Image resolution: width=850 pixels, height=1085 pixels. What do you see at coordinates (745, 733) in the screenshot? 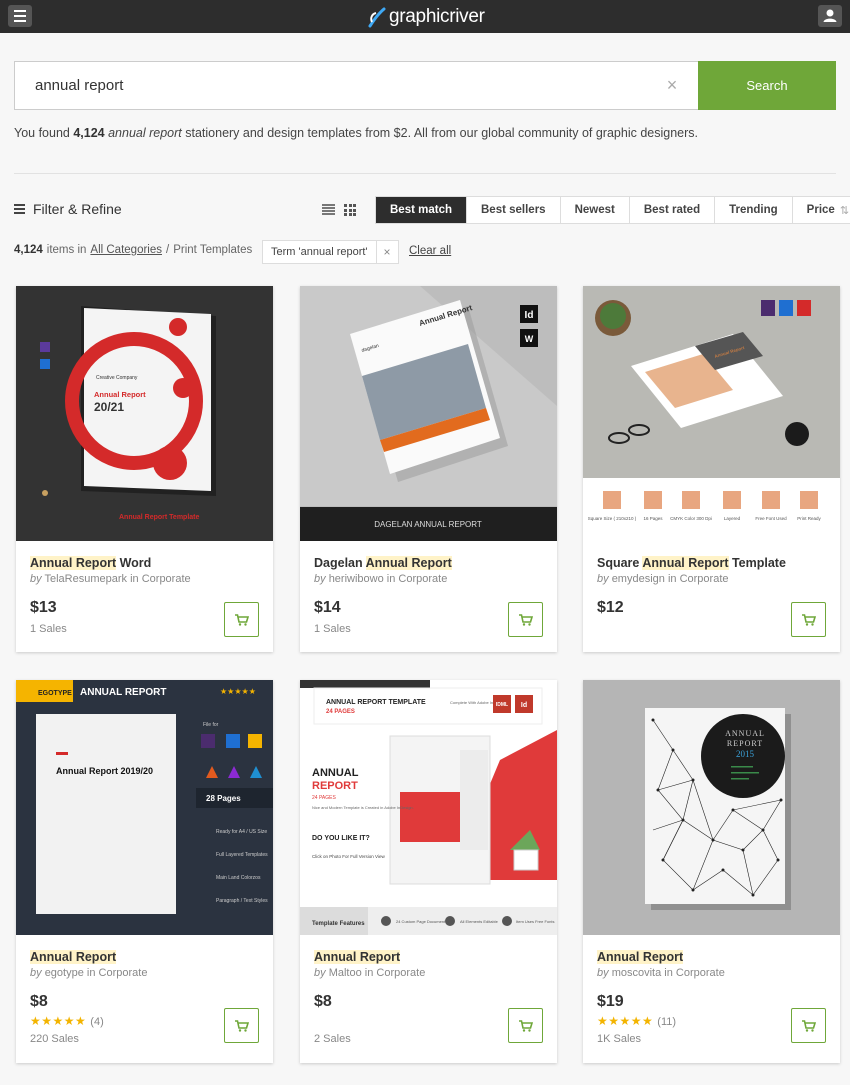
I see `thumb-circle-line1: ANNUAL` at bounding box center [745, 733].